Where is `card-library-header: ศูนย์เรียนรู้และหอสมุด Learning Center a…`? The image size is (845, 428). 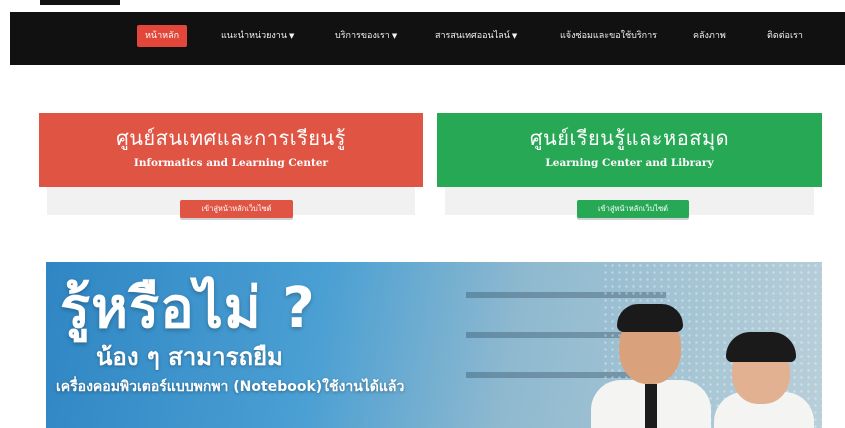 card-library-header: ศูนย์เรียนรู้และหอสมุด Learning Center a… is located at coordinates (629, 150).